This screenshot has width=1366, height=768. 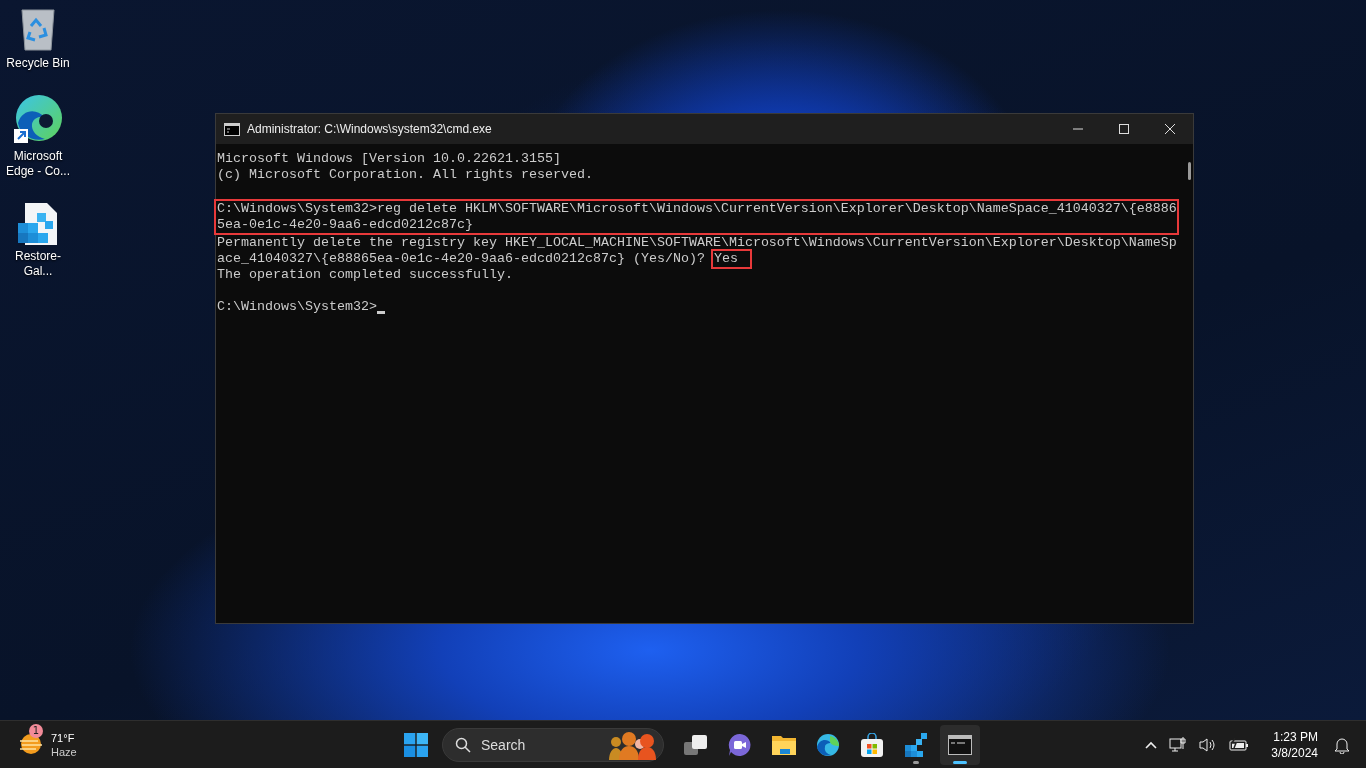 I want to click on search-icon, so click(x=463, y=744).